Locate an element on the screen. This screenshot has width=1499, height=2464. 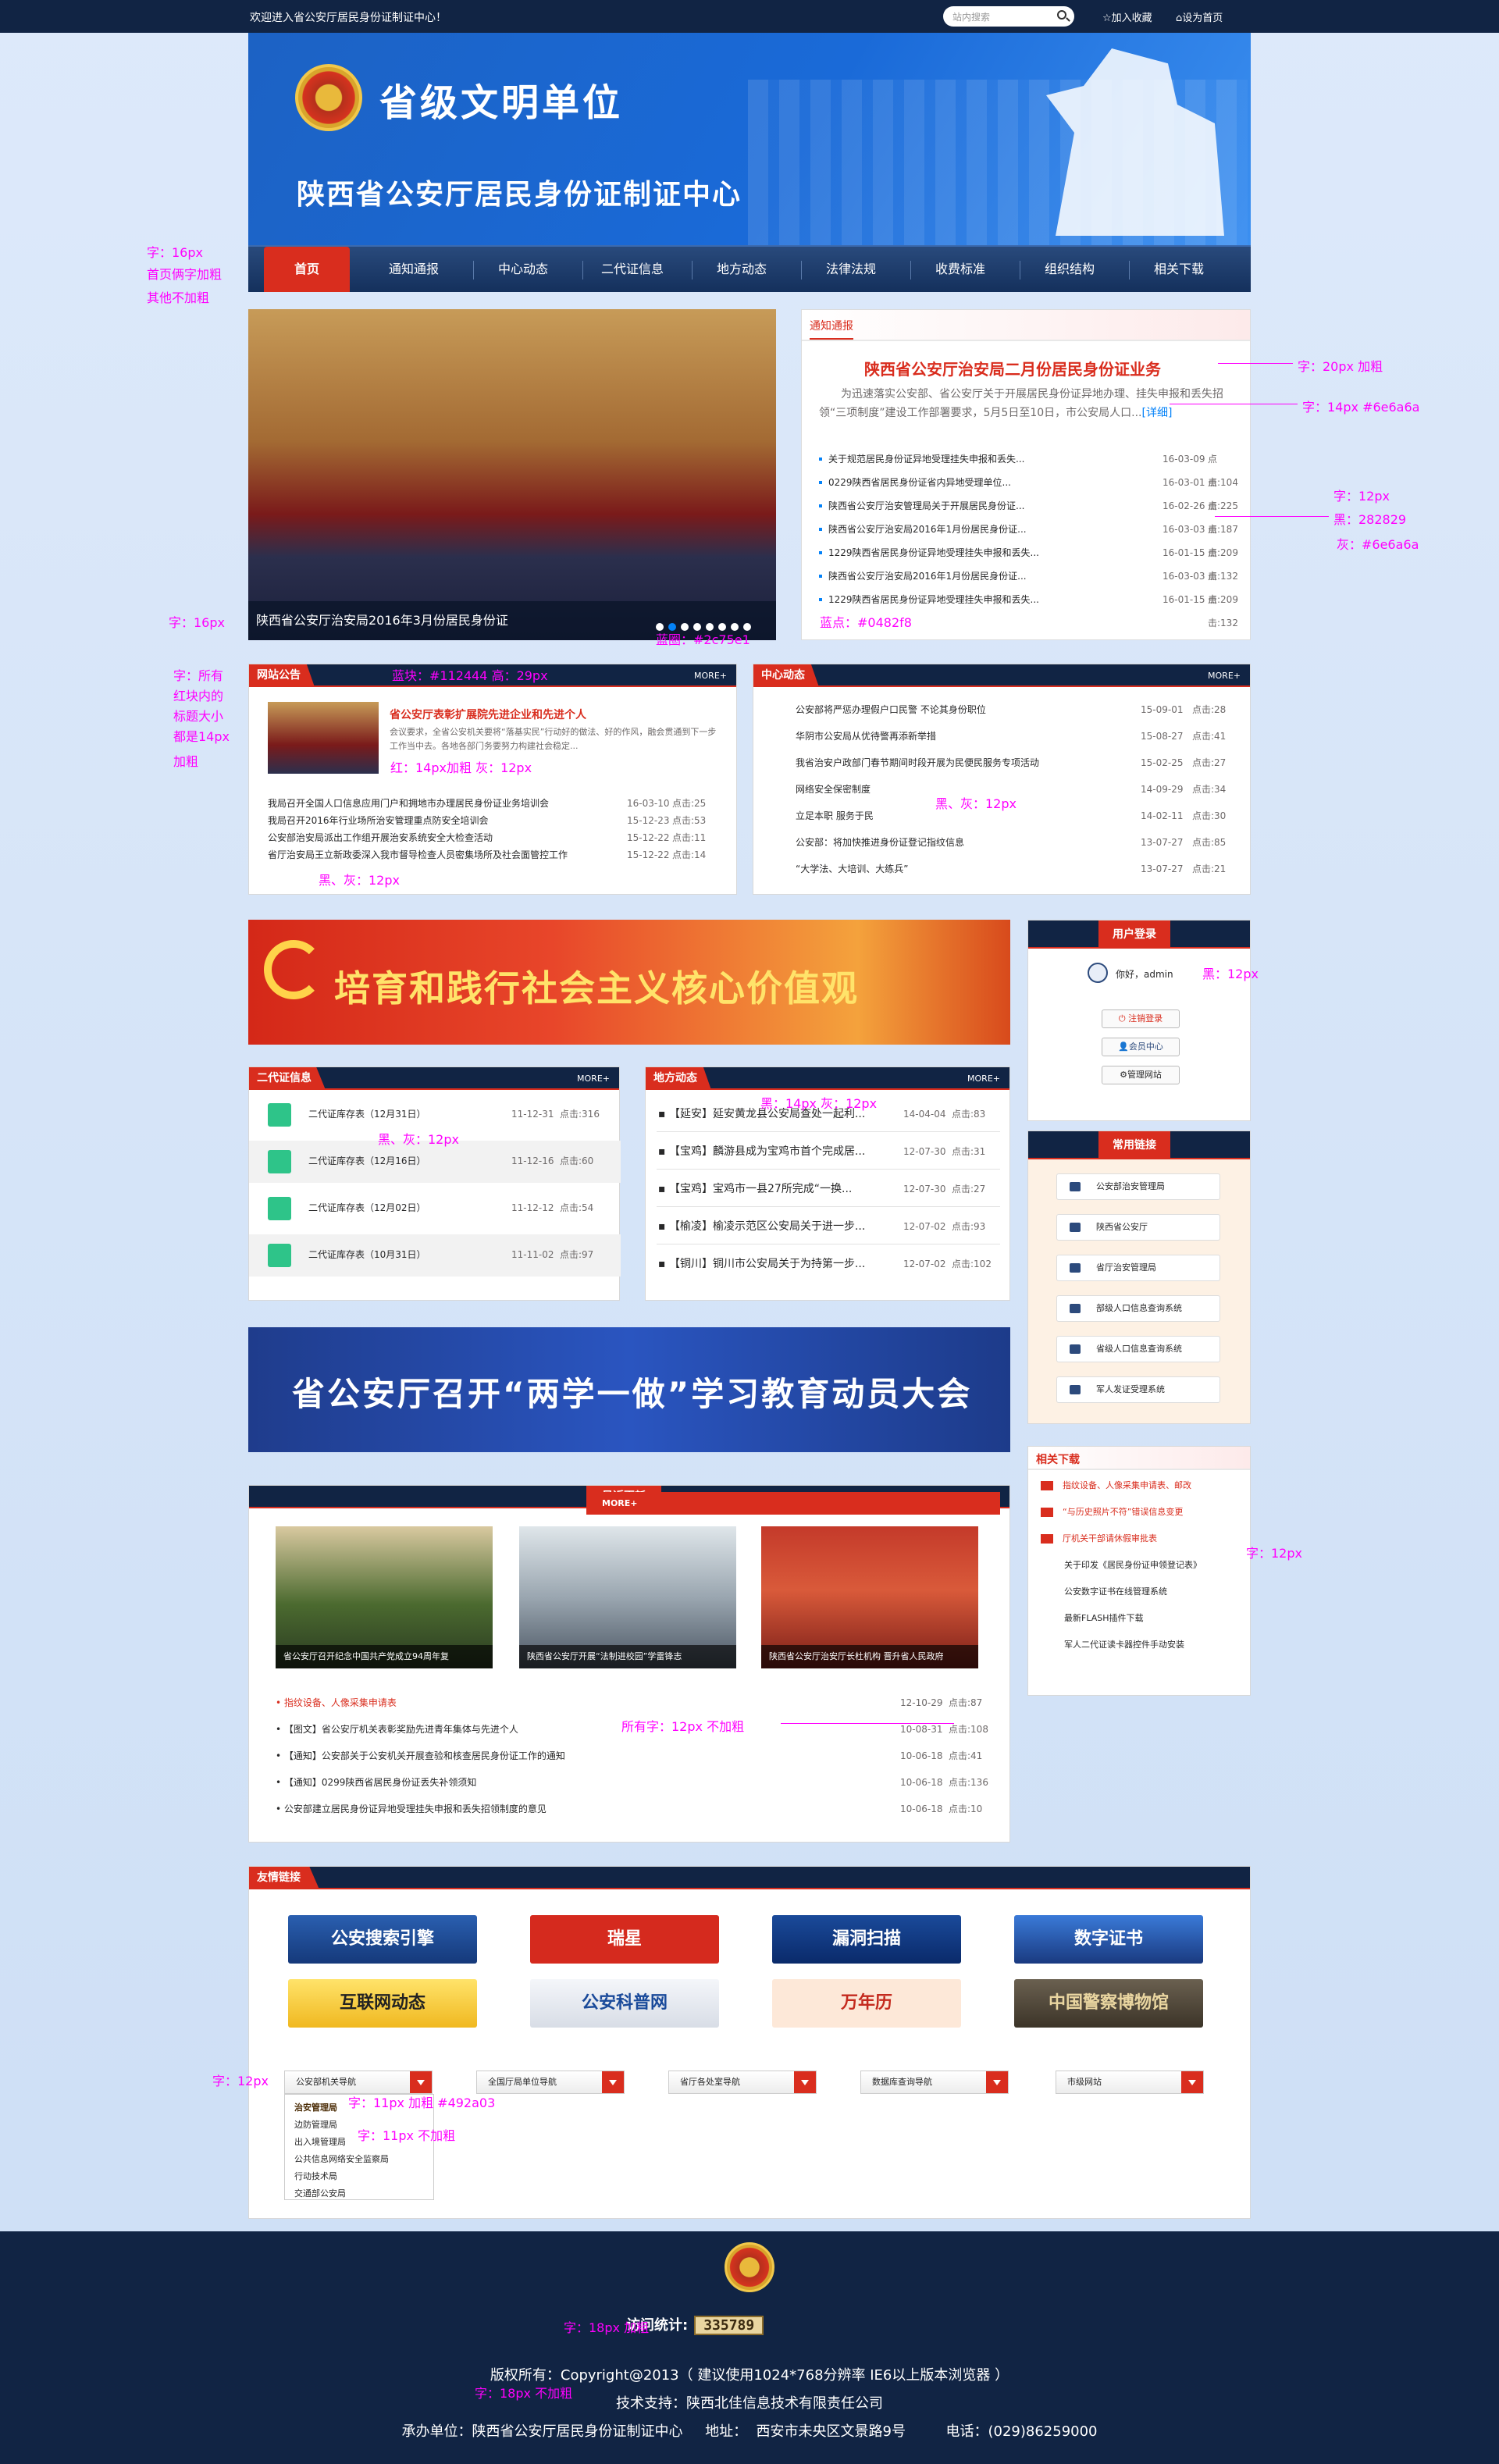
download-item: 关于印发《居民身份证申领登记表》 is located at coordinates (1133, 1566).